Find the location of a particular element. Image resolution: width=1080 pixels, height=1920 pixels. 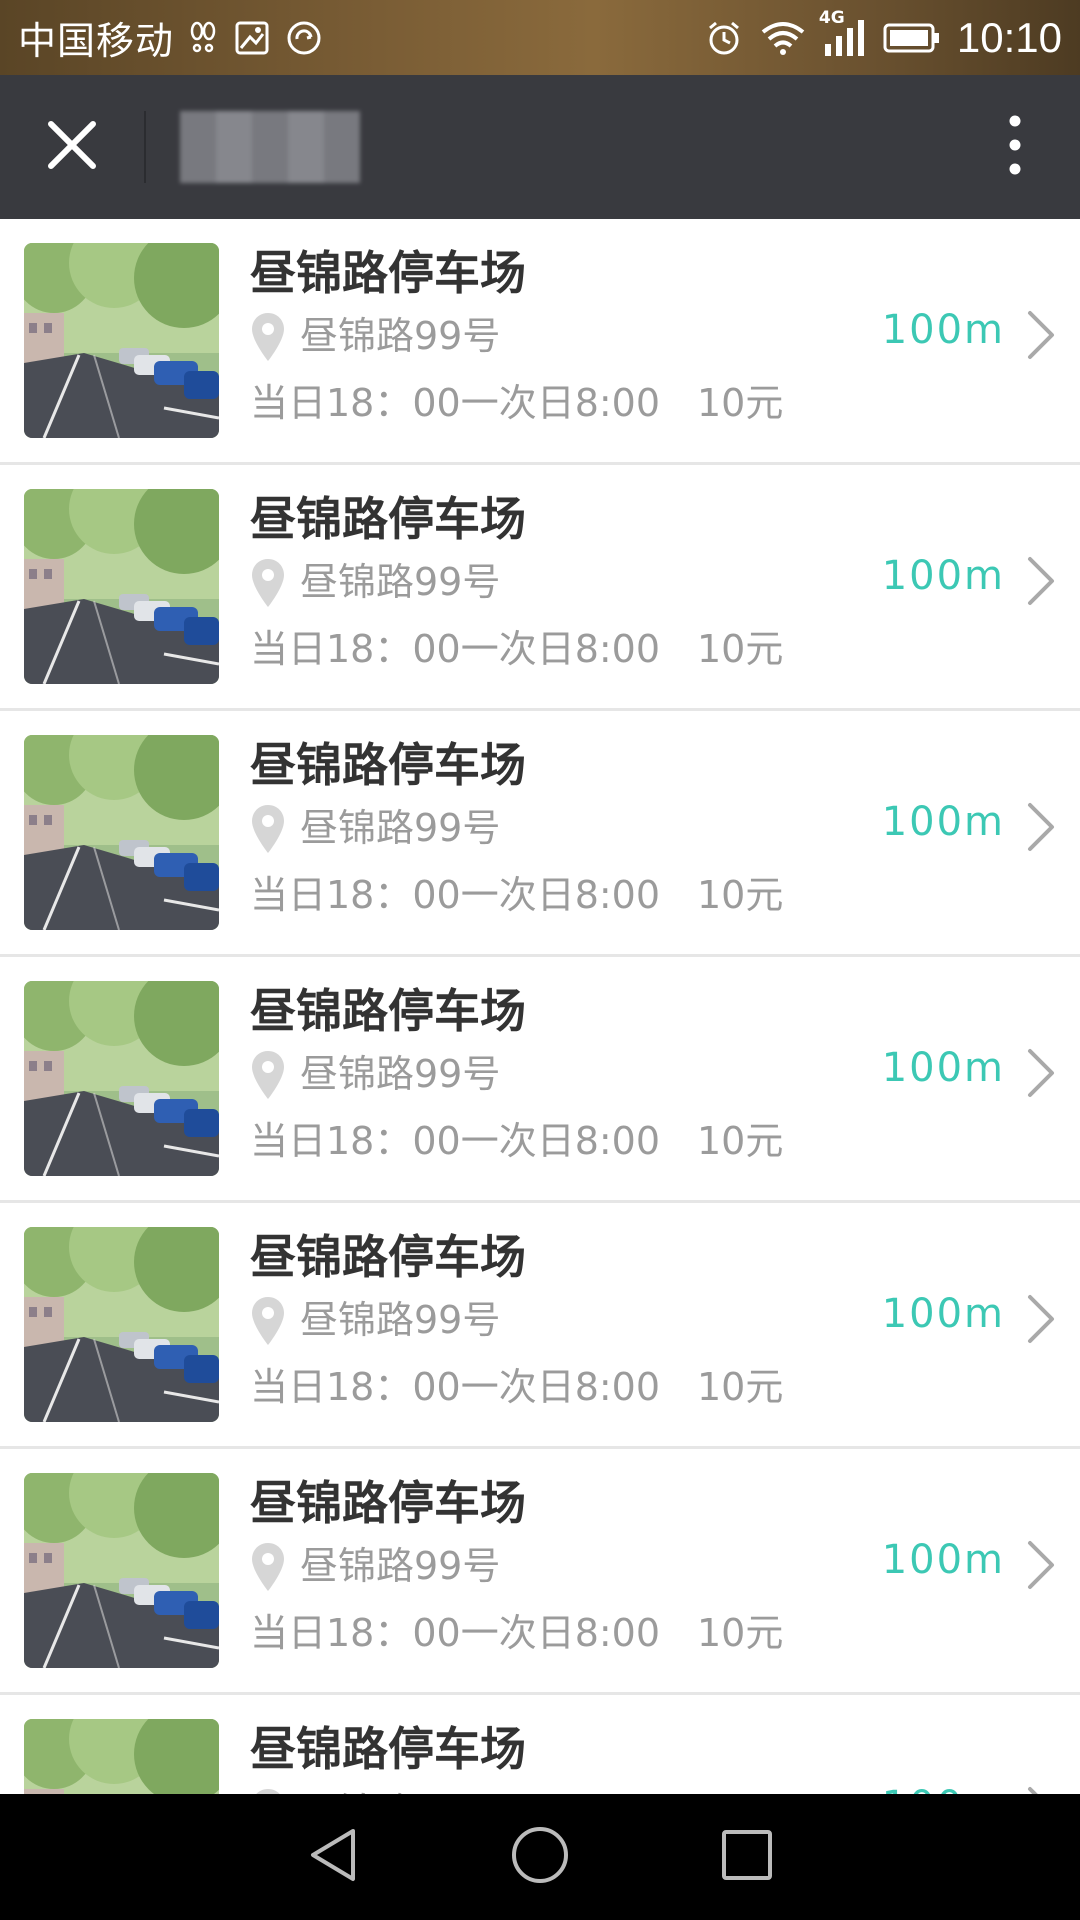

home-circle-icon is located at coordinates (540, 1857).